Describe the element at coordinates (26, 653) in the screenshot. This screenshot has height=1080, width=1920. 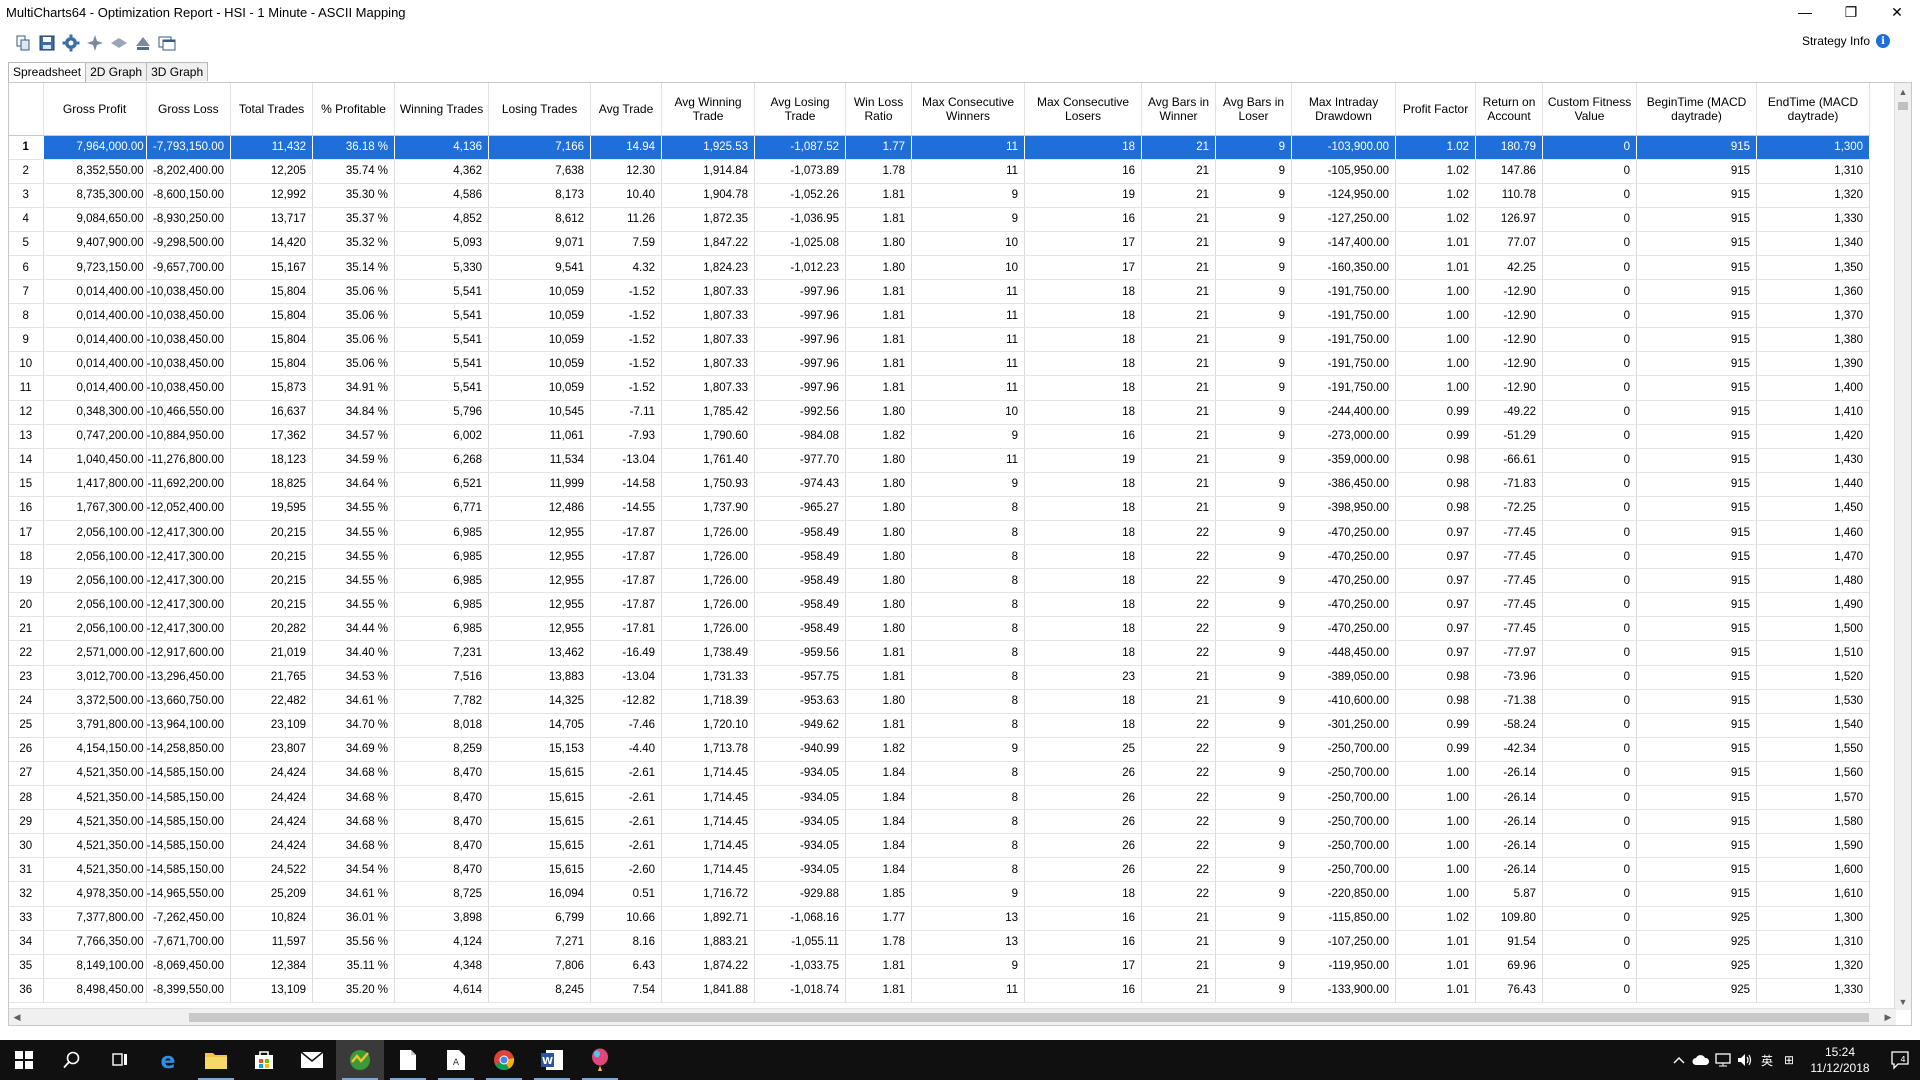
I see `row-number: 22` at that location.